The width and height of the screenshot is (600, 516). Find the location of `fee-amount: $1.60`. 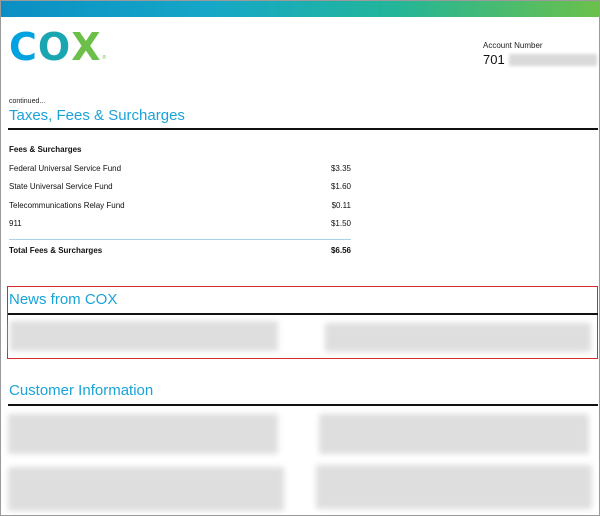

fee-amount: $1.60 is located at coordinates (340, 186).